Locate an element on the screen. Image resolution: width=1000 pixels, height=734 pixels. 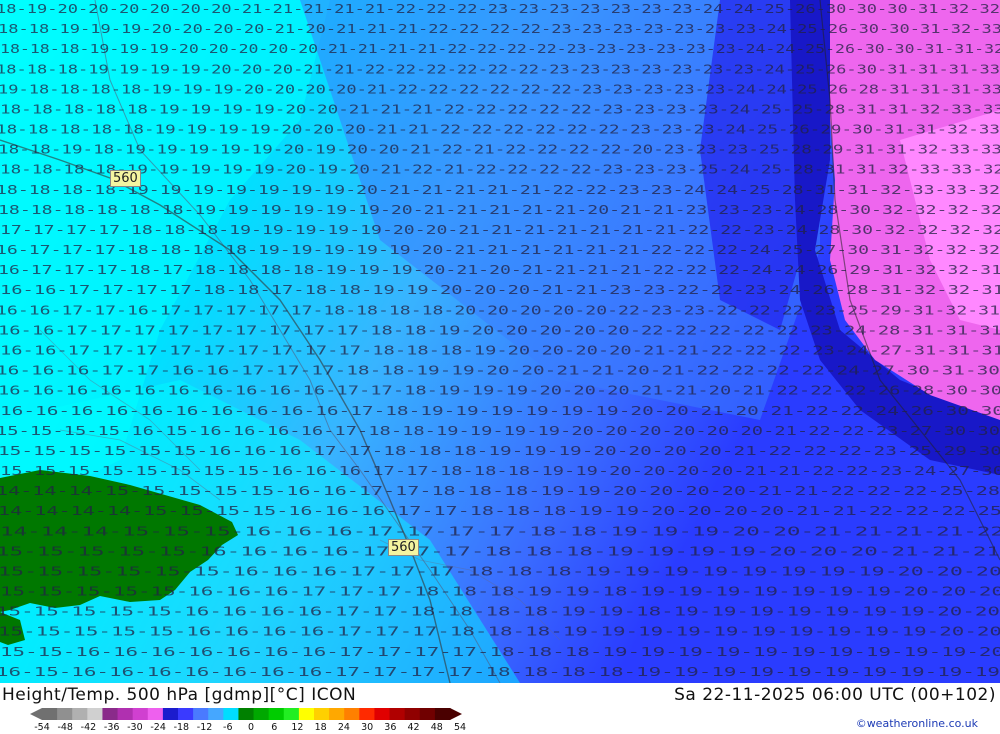
scale-tick-label: 6 is located at coordinates (274, 727).